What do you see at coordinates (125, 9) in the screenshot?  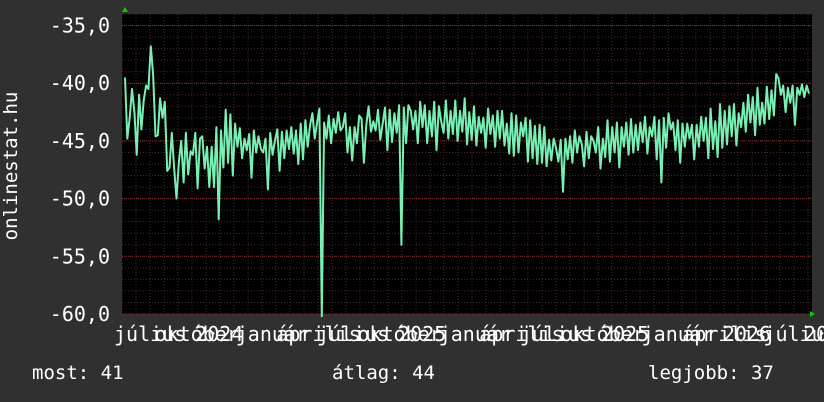 I see `y-axis-arrow` at bounding box center [125, 9].